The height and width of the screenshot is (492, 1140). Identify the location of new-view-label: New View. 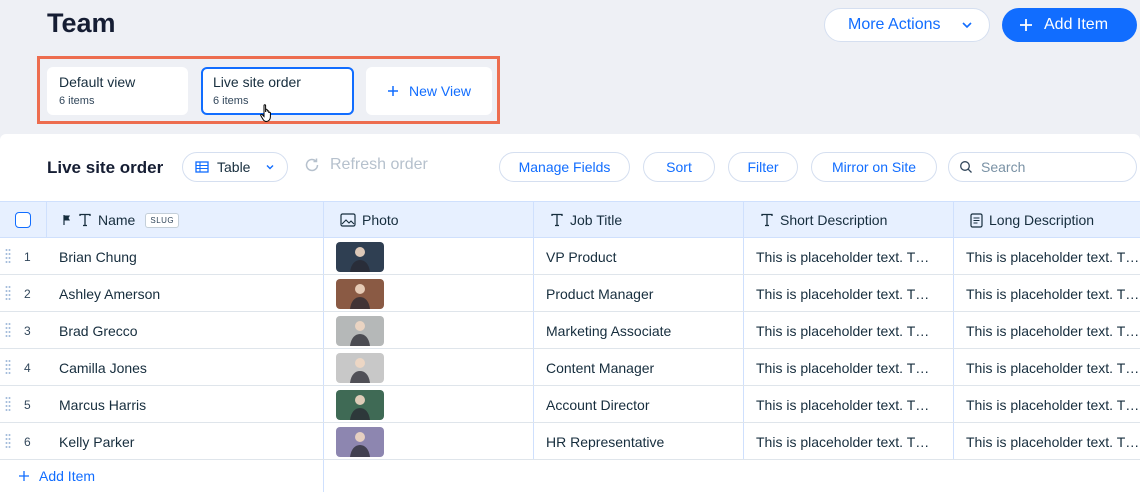
(440, 91).